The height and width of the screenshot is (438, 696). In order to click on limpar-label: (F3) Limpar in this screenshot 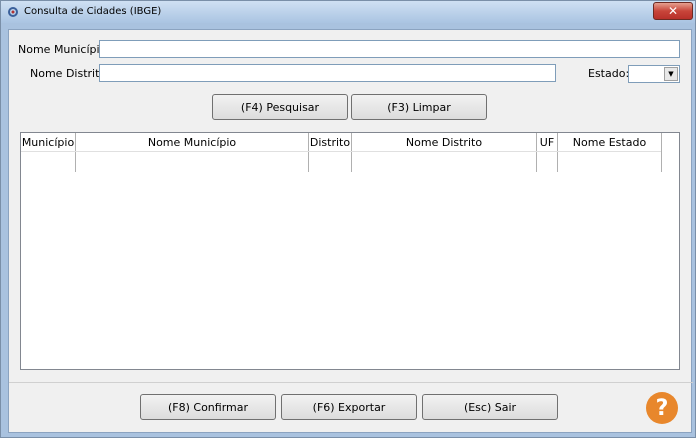, I will do `click(419, 107)`.